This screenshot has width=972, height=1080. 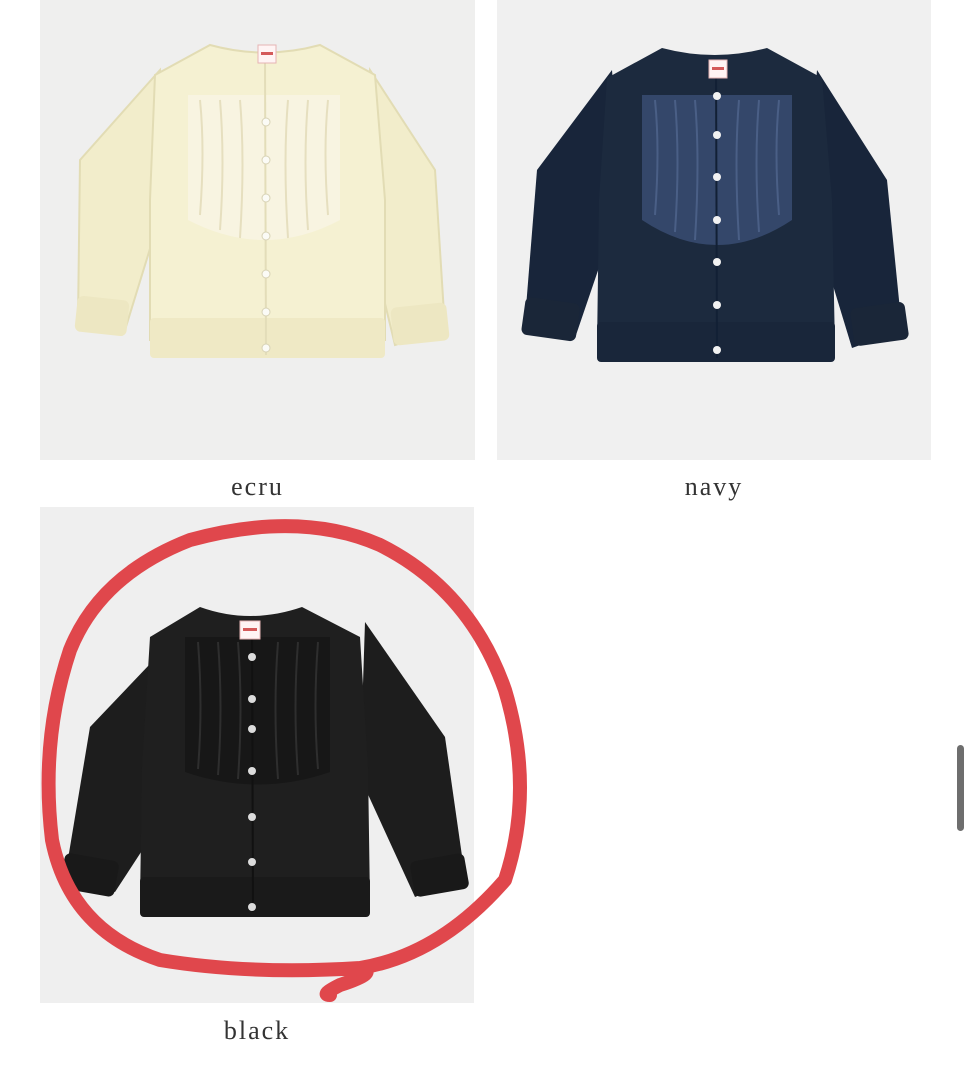 I want to click on color-label-black: black, so click(x=257, y=1030).